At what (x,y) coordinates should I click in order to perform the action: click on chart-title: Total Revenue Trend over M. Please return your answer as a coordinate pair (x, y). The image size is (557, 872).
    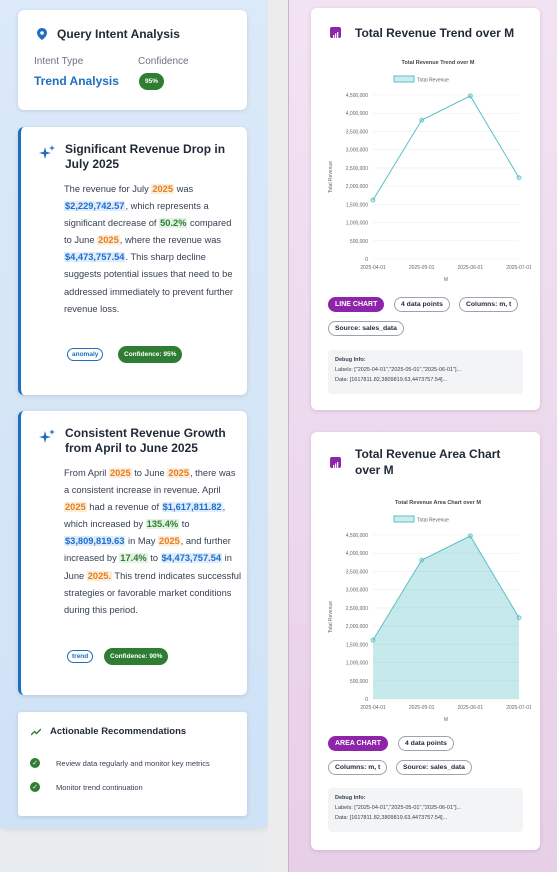
    Looking at the image, I should click on (438, 63).